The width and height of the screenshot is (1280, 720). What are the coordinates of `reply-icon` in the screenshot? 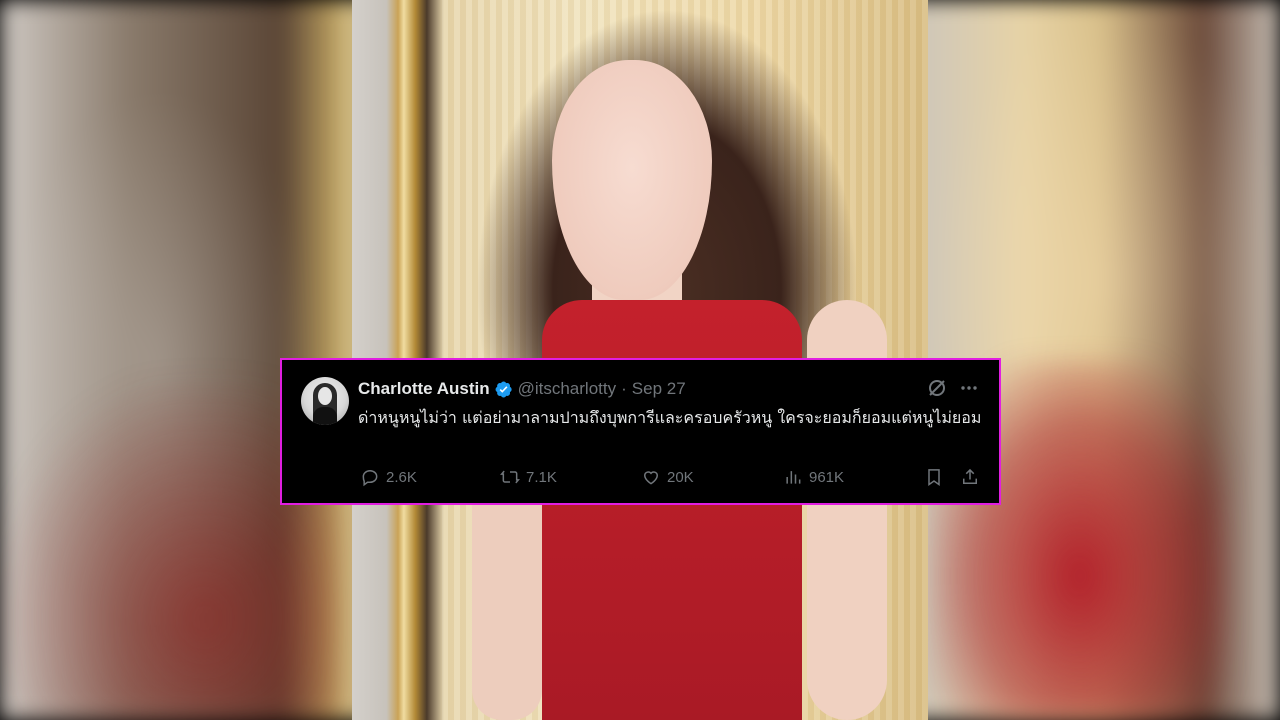 It's located at (370, 478).